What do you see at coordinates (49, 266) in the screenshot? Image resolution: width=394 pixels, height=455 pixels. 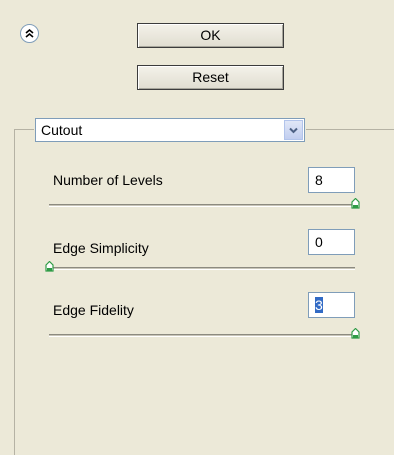 I see `edge-simplicity-slider-thumb` at bounding box center [49, 266].